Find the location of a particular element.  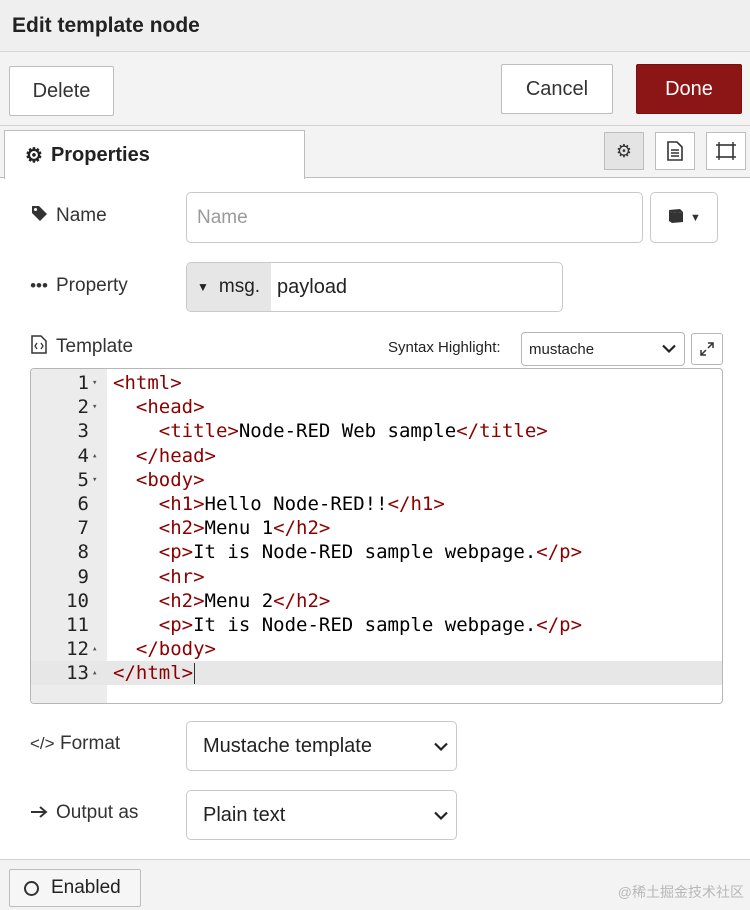

code-text: <hr> is located at coordinates (181, 576).